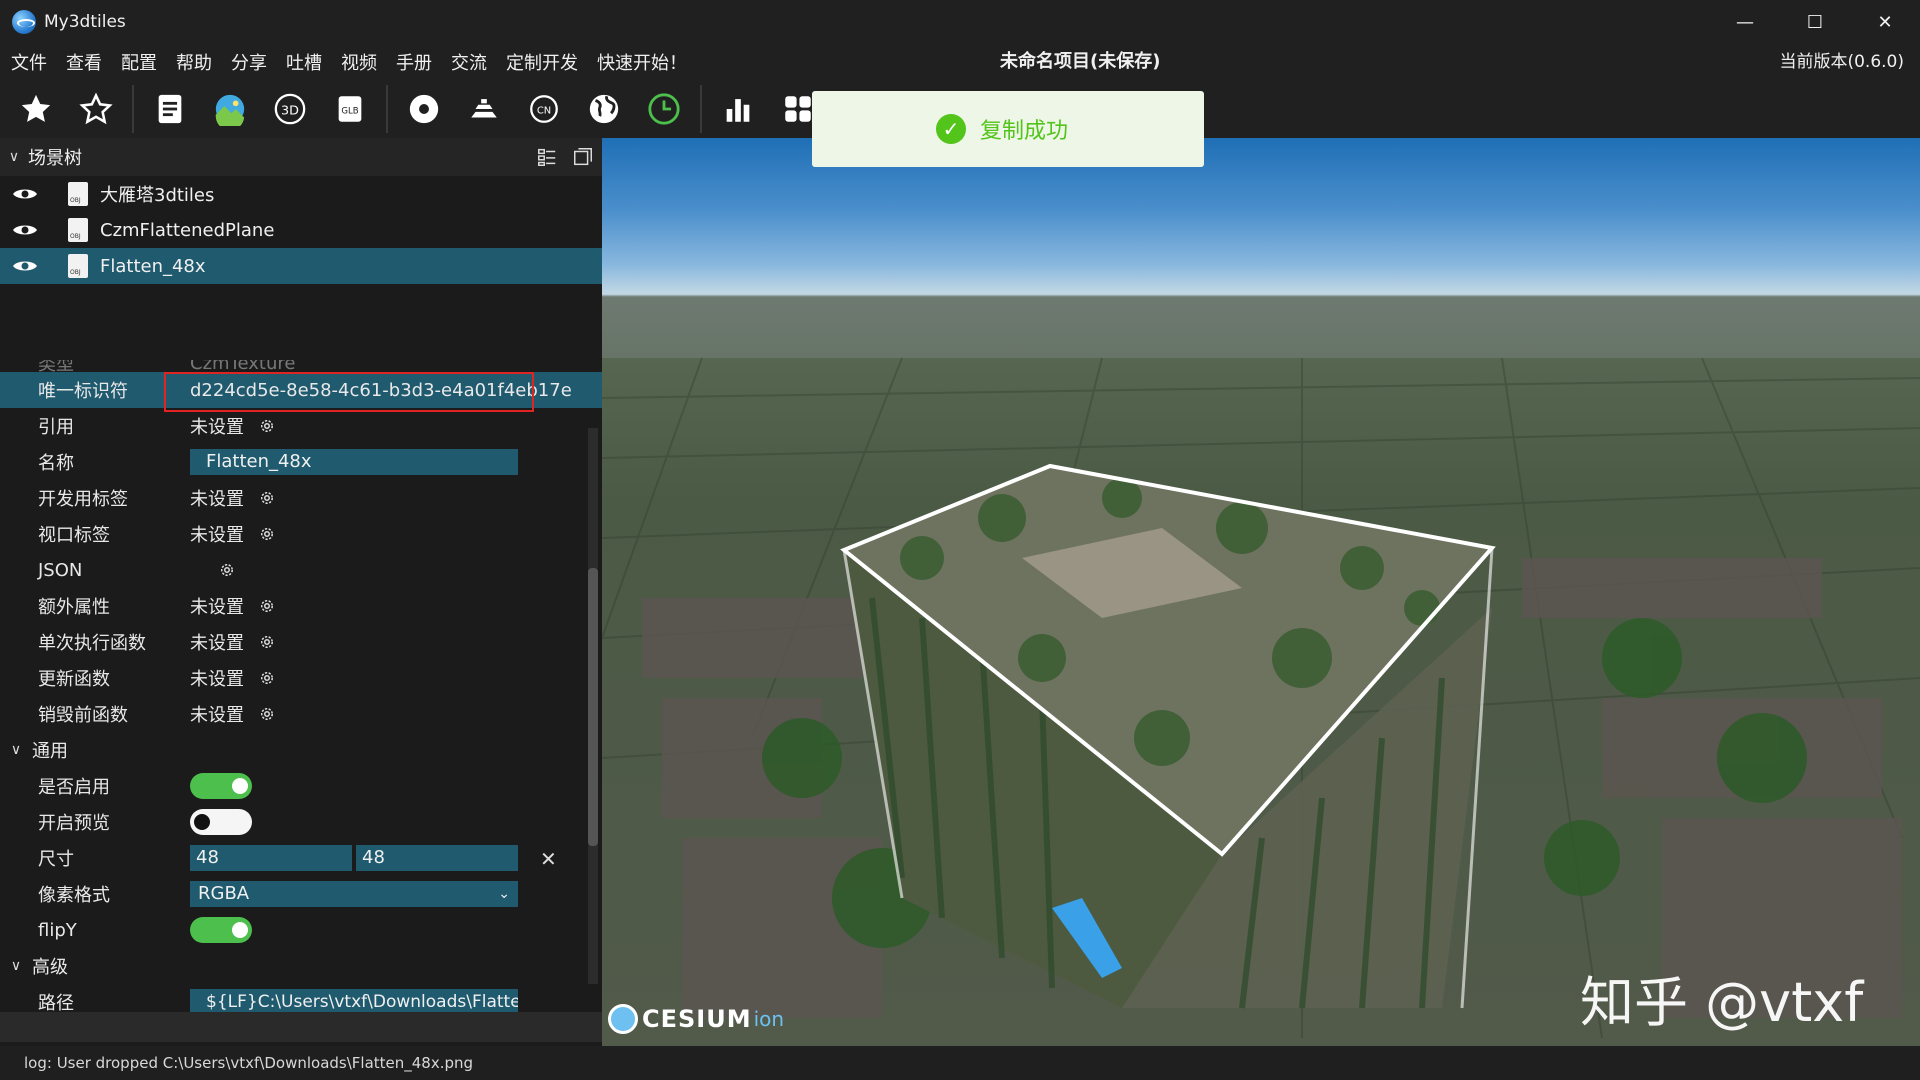 The image size is (1920, 1080). Describe the element at coordinates (548, 859) in the screenshot. I see `close-icon: ✕` at that location.